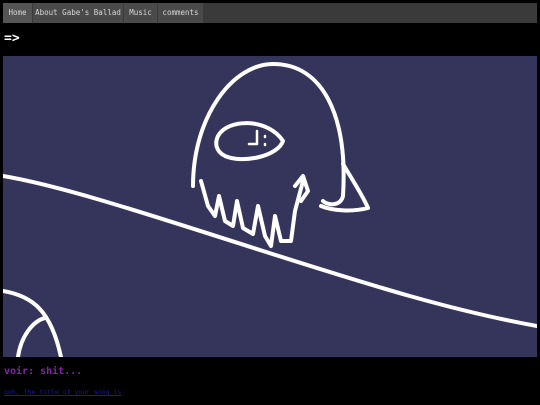 The image size is (540, 405). I want to click on nav-comments: comments, so click(180, 13).